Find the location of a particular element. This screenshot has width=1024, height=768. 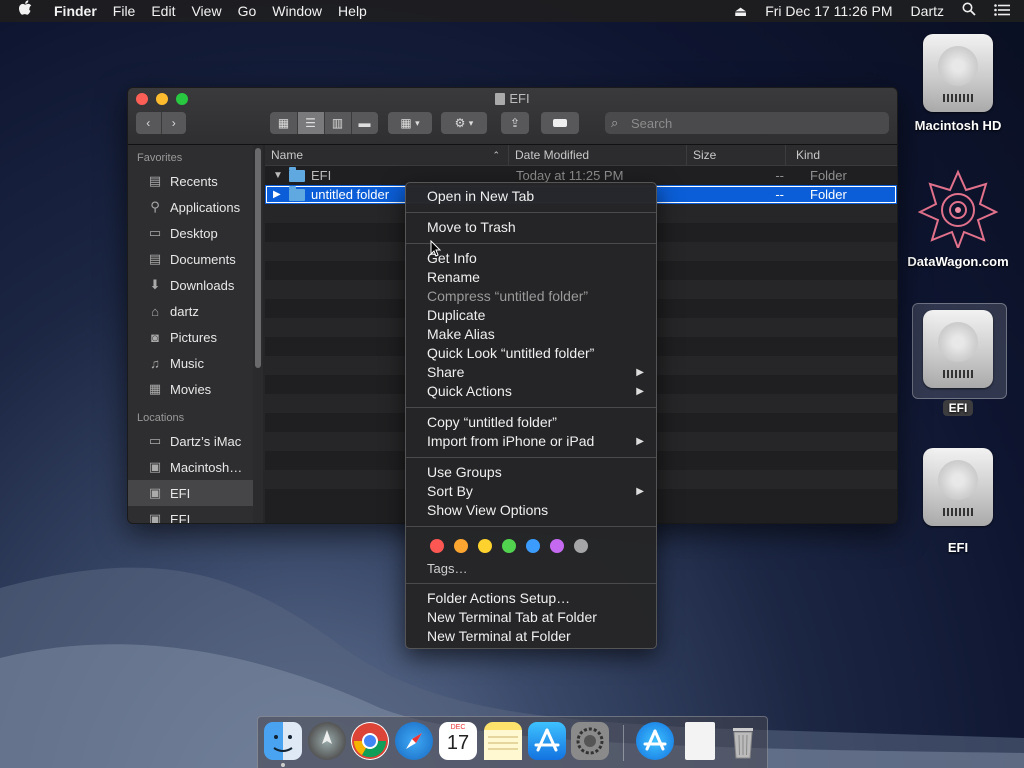

tag-color-row is located at coordinates (509, 546).